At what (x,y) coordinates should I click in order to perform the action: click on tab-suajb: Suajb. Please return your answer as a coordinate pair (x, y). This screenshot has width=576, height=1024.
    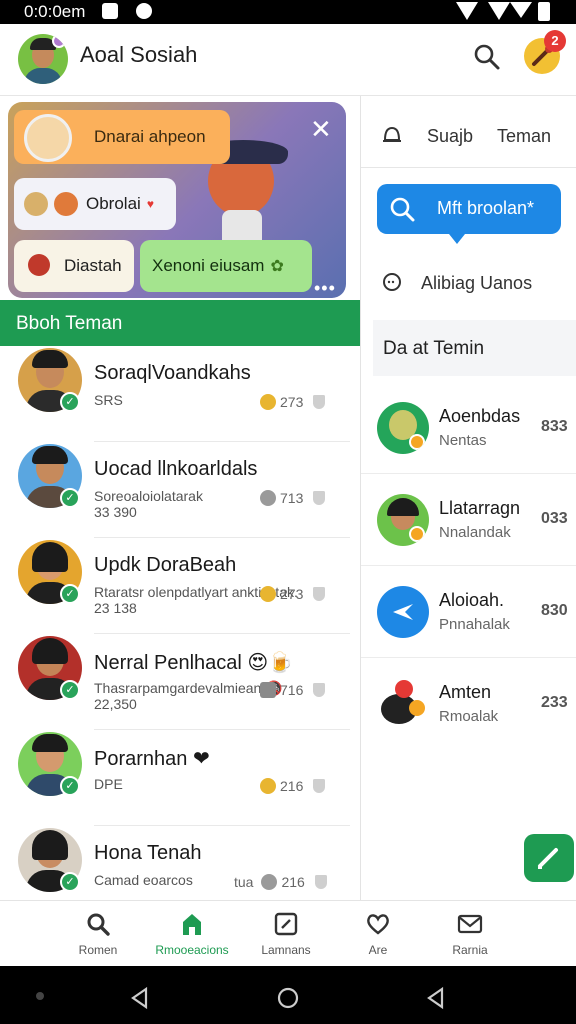
    Looking at the image, I should click on (450, 136).